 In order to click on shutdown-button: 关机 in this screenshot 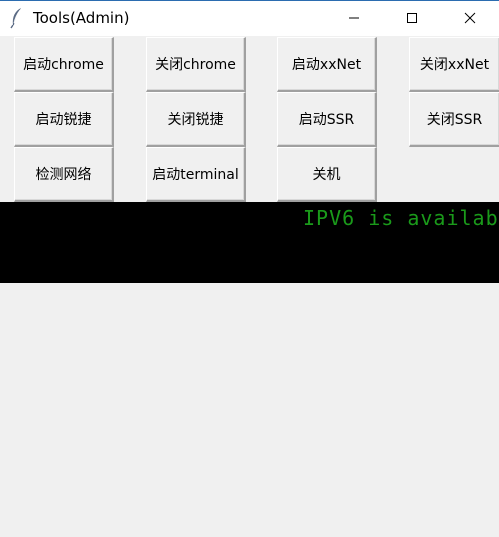, I will do `click(327, 174)`.